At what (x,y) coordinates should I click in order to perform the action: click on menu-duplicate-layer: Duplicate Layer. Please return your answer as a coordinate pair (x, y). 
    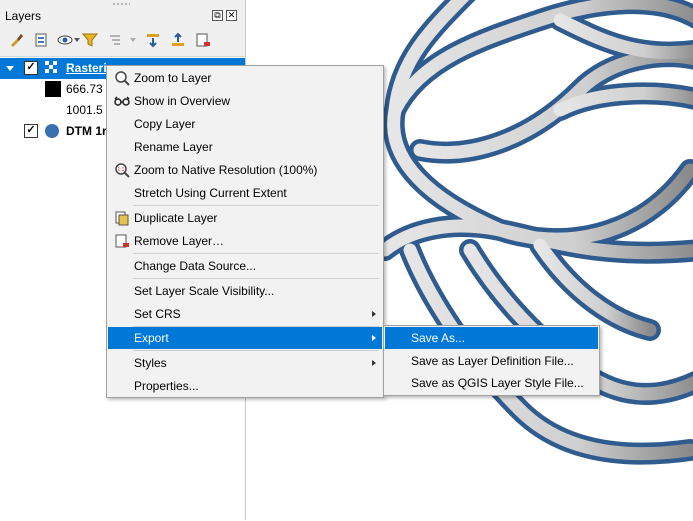
    Looking at the image, I should click on (245, 218).